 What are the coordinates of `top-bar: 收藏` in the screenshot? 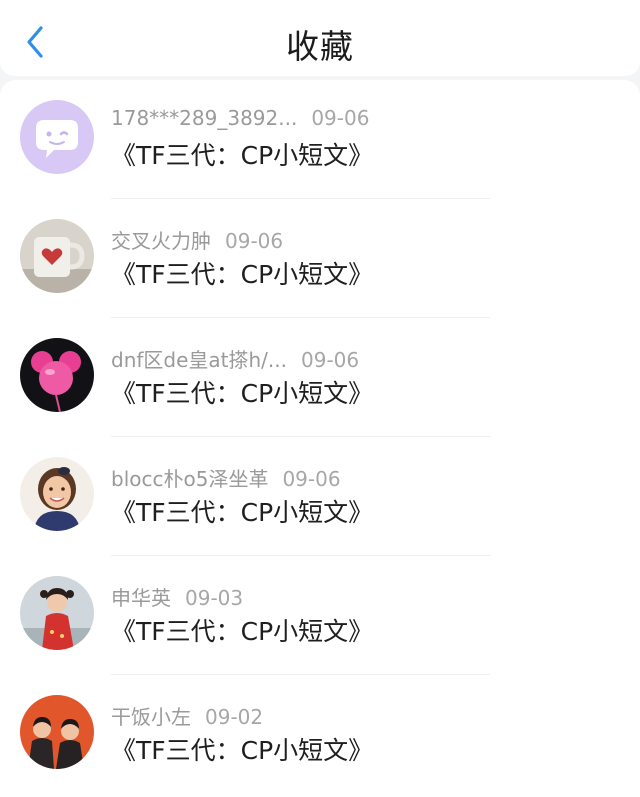 It's located at (320, 38).